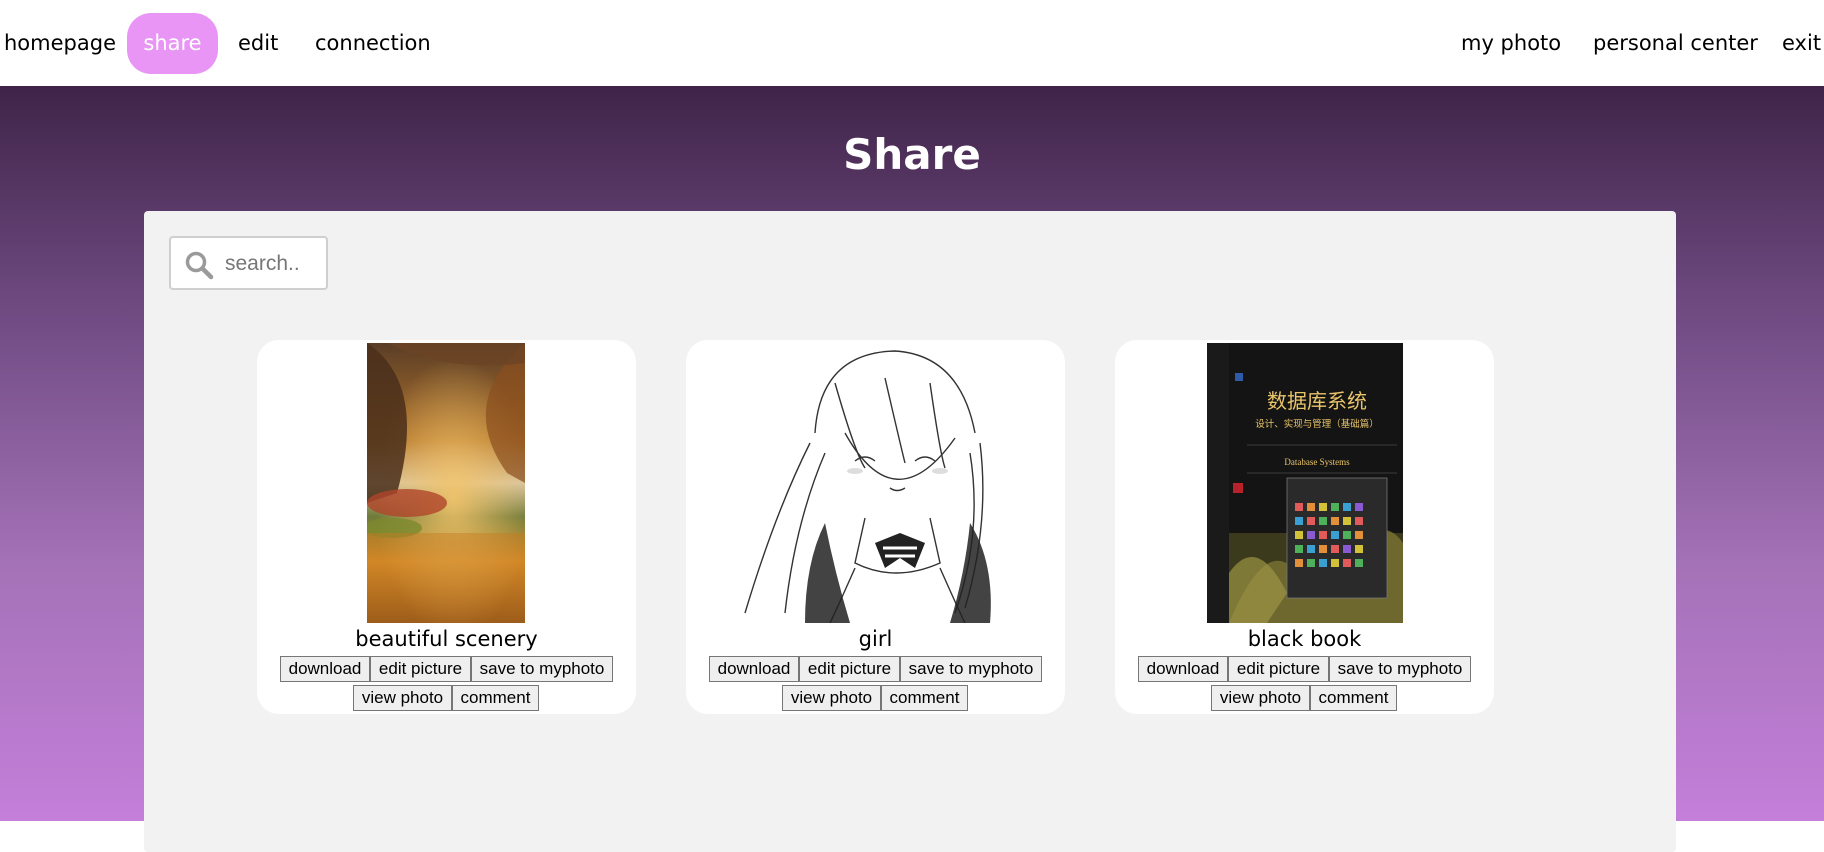  I want to click on page-title: Share, so click(912, 154).